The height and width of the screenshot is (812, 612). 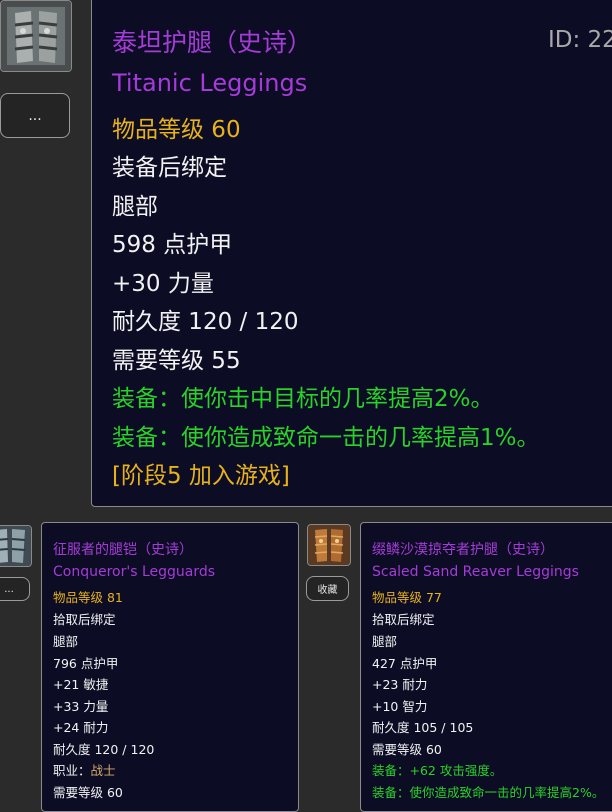 I want to click on bind-type: 装备后绑定, so click(x=169, y=168).